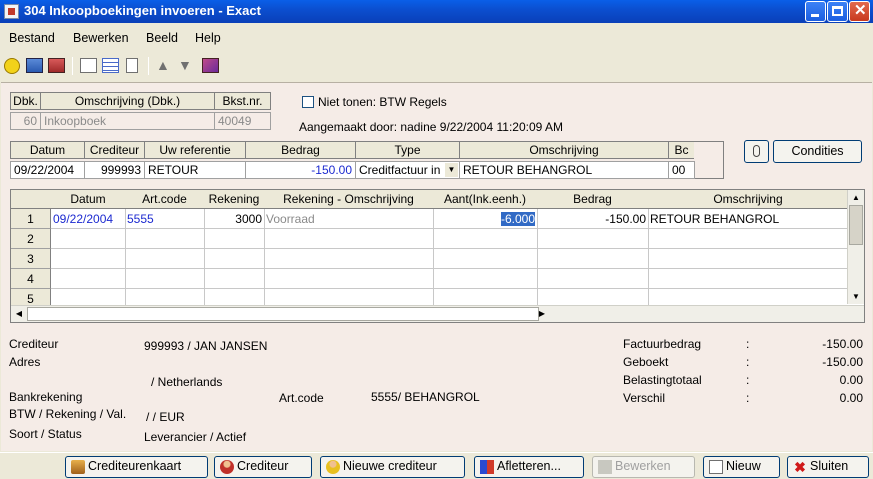 Image resolution: width=873 pixels, height=479 pixels. Describe the element at coordinates (31, 219) in the screenshot. I see `row-number: 1` at that location.